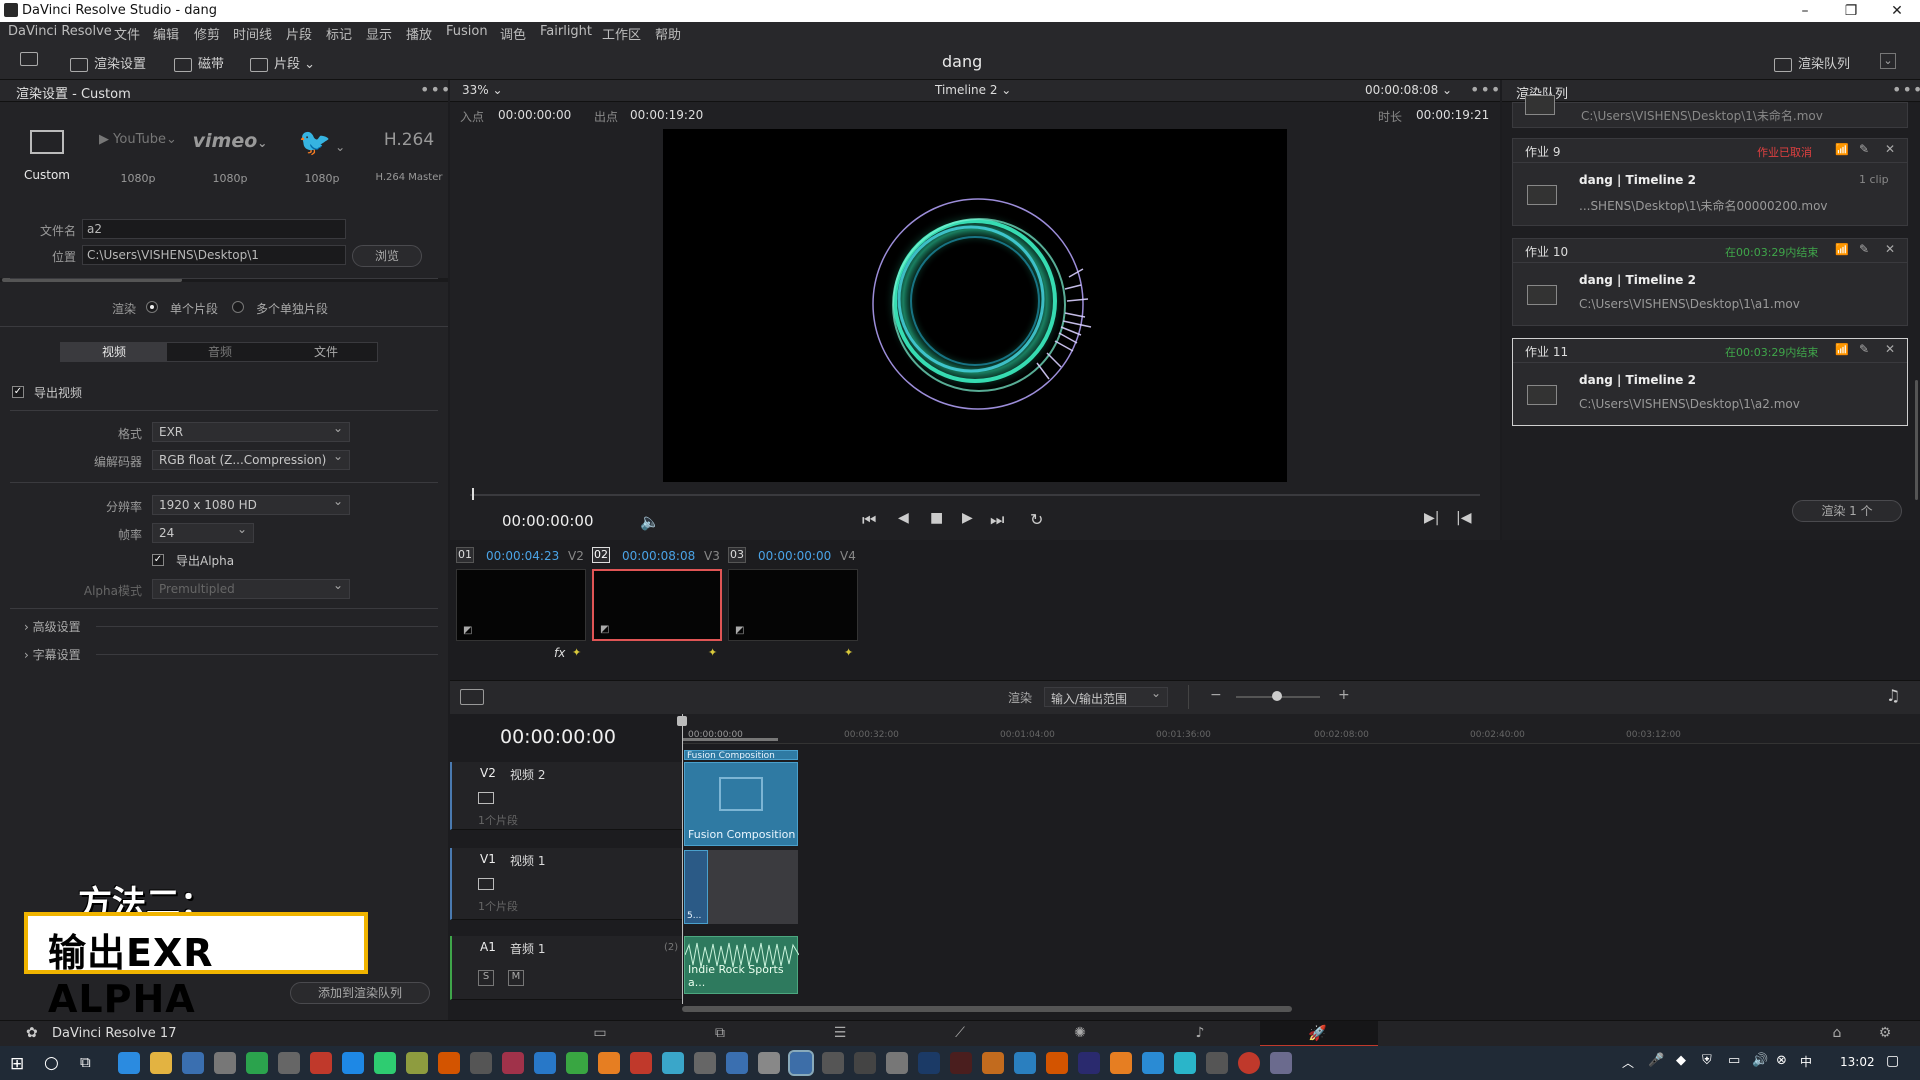  I want to click on after-effects-icon, so click(1089, 1063).